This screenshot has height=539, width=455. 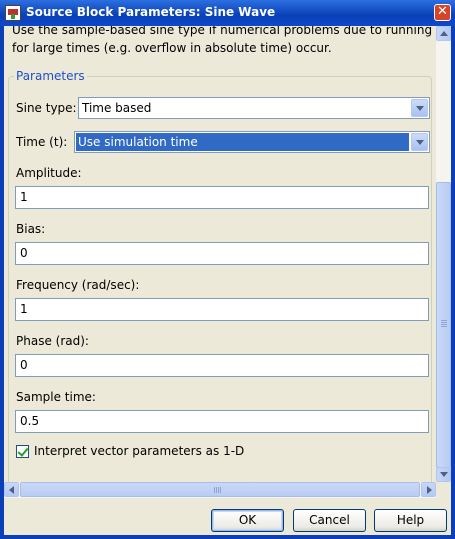 What do you see at coordinates (46, 108) in the screenshot?
I see `sine-type-label: Sine type:` at bounding box center [46, 108].